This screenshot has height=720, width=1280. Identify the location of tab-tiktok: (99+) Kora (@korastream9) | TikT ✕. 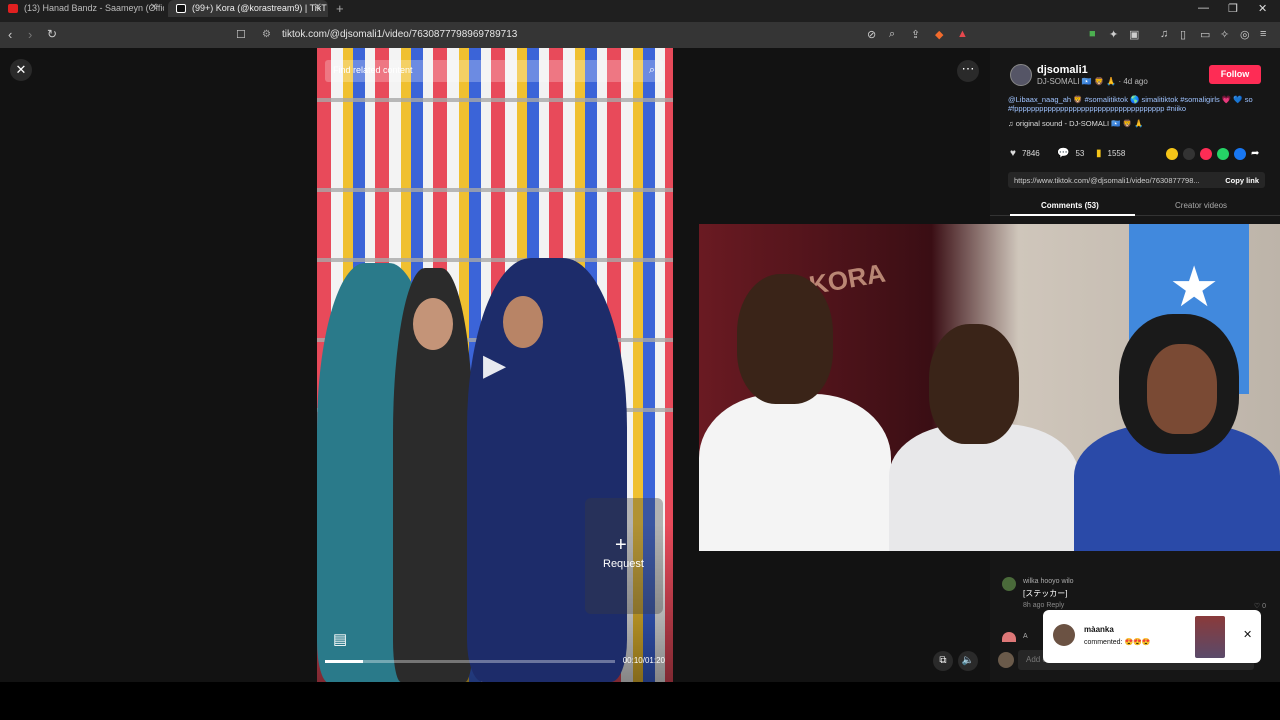
(248, 8).